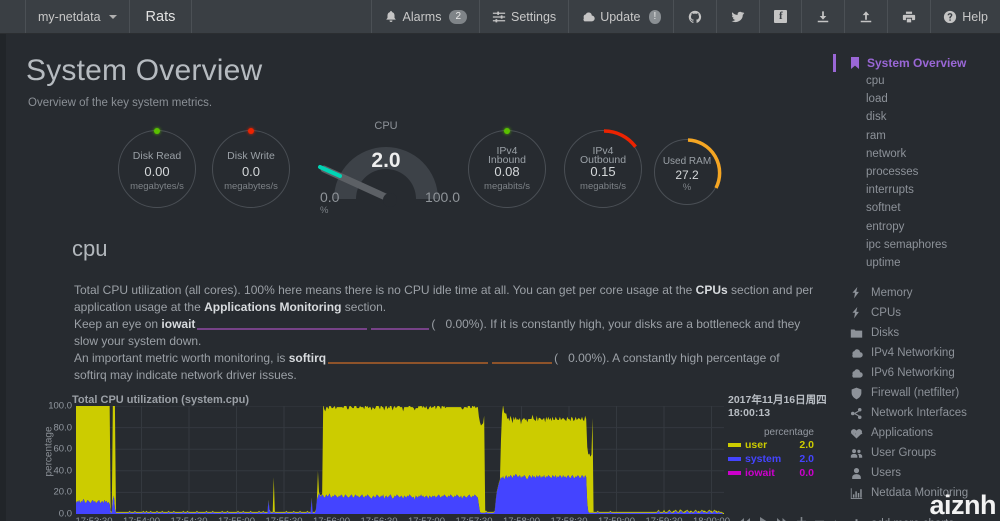  Describe the element at coordinates (603, 168) in the screenshot. I see `gauge-ipv4-outbound: IPv4 Outbound 0.15 megabits/s` at that location.